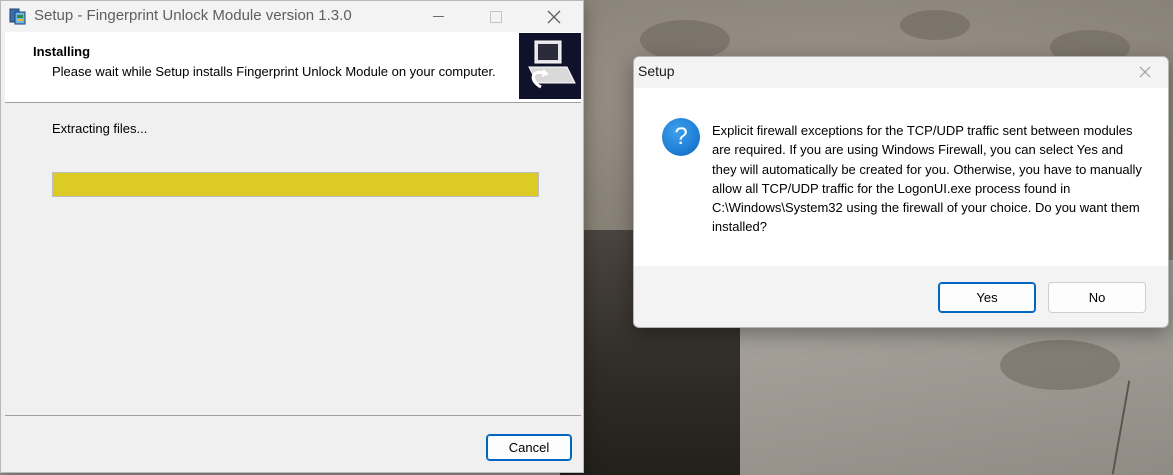 The width and height of the screenshot is (1173, 475). Describe the element at coordinates (1097, 297) in the screenshot. I see `no-button: No` at that location.